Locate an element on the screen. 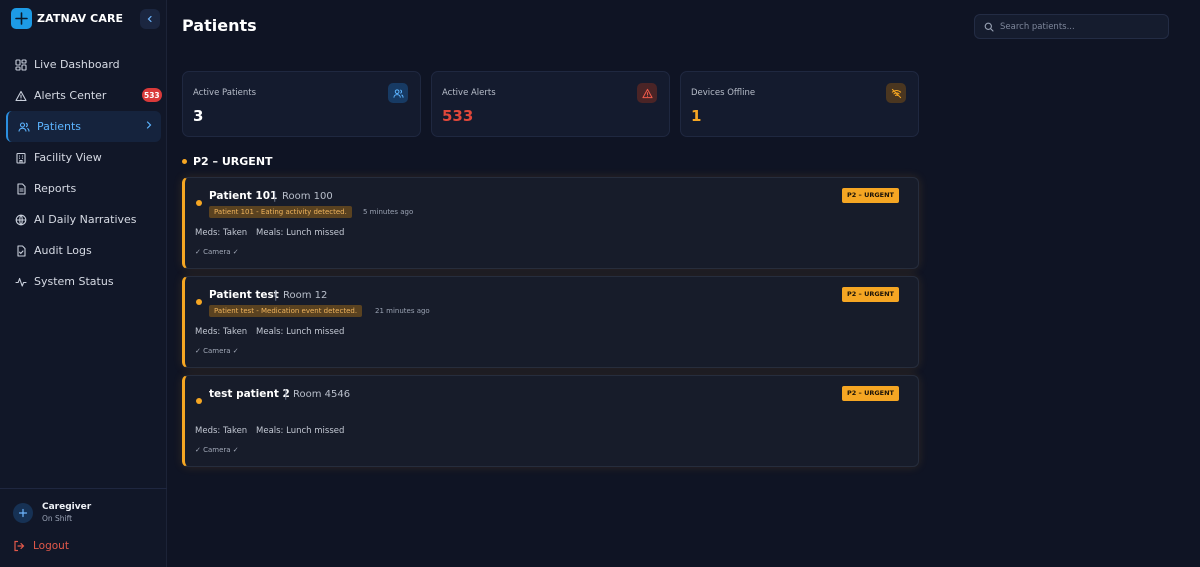 The height and width of the screenshot is (567, 1200). section-title: P2 – URGENT is located at coordinates (233, 161).